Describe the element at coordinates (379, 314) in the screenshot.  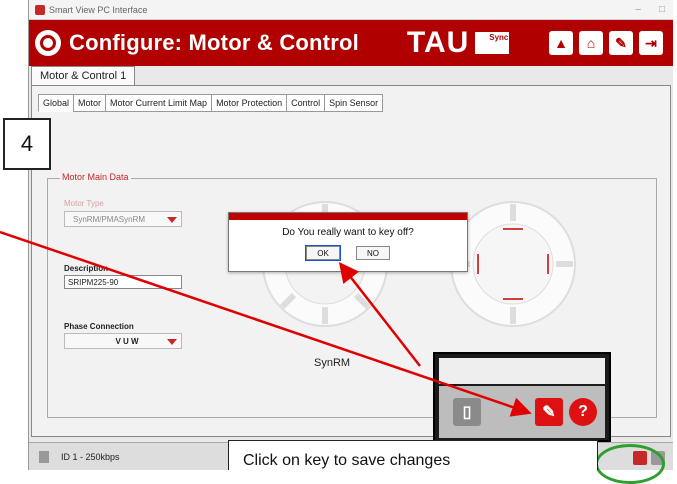
I see `arrow-to-ok` at that location.